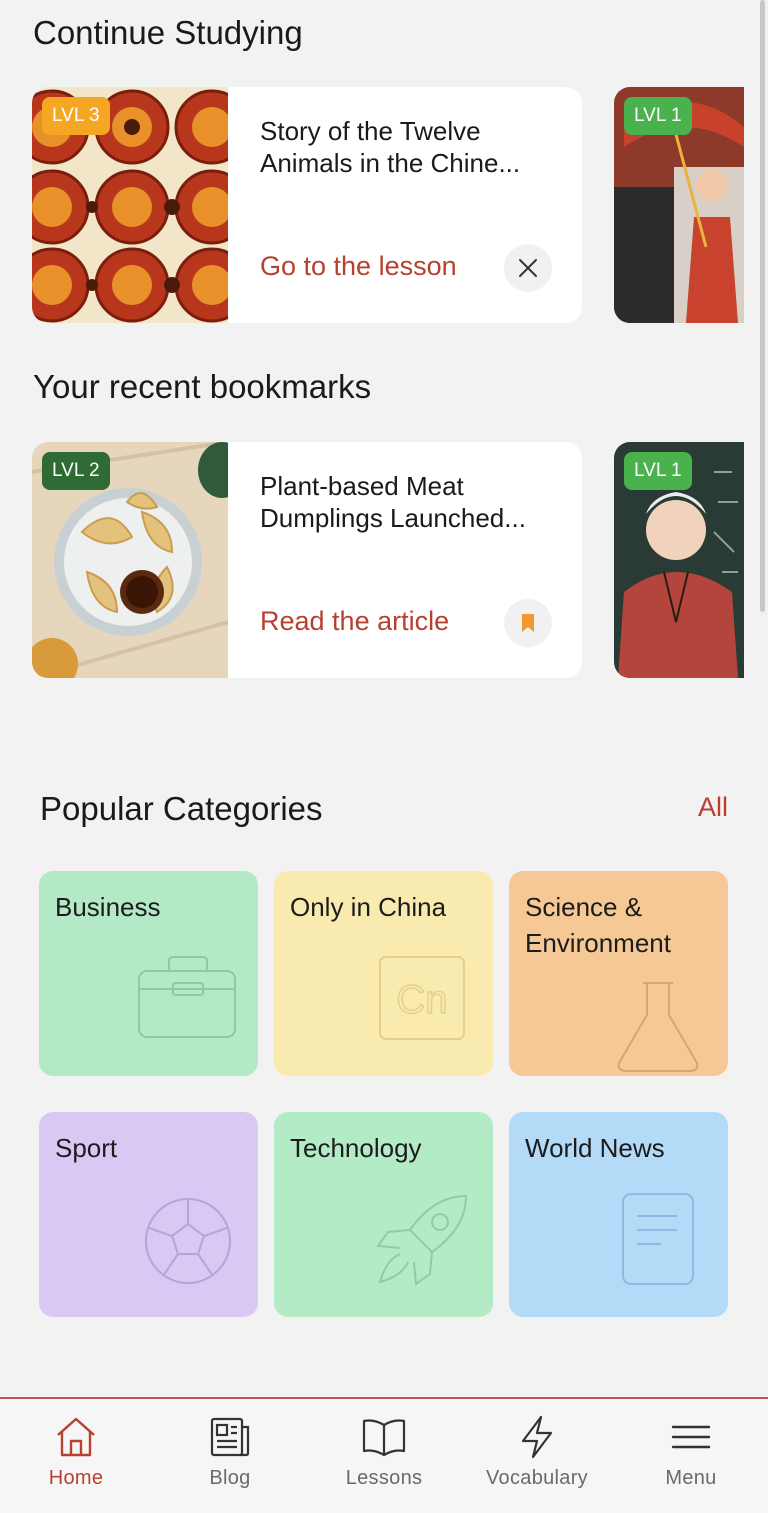  I want to click on category-label: Only in China, so click(368, 907).